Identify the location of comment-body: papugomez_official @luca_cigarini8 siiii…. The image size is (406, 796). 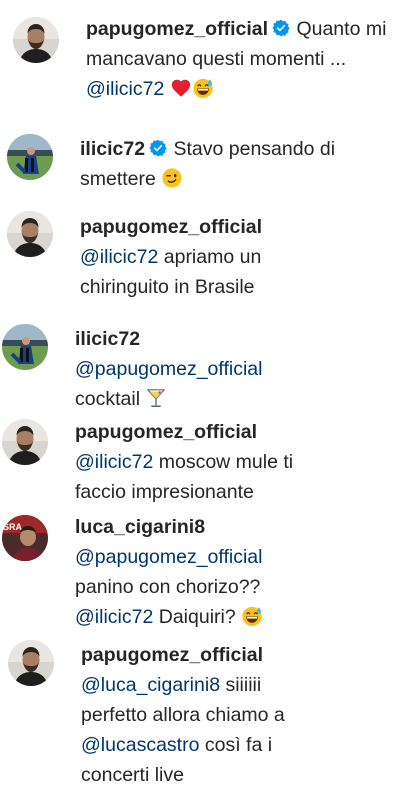
(238, 715).